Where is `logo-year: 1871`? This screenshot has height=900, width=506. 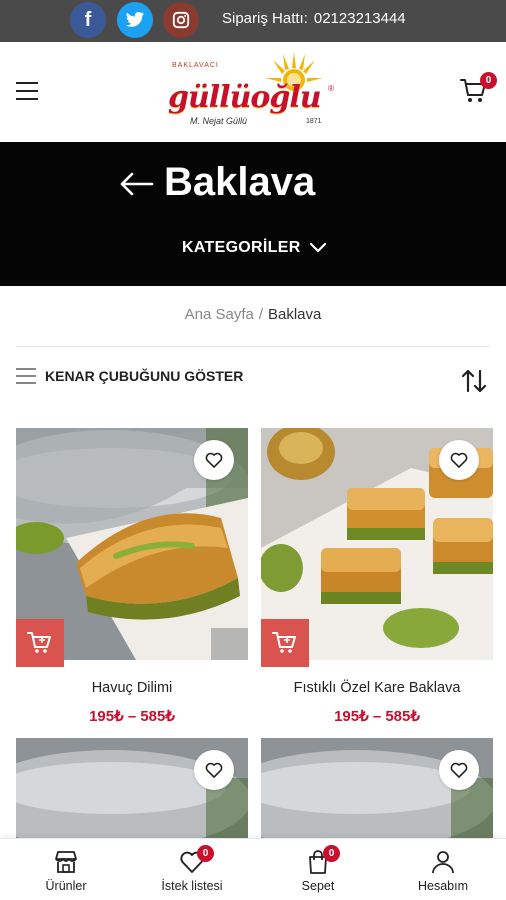 logo-year: 1871 is located at coordinates (314, 121).